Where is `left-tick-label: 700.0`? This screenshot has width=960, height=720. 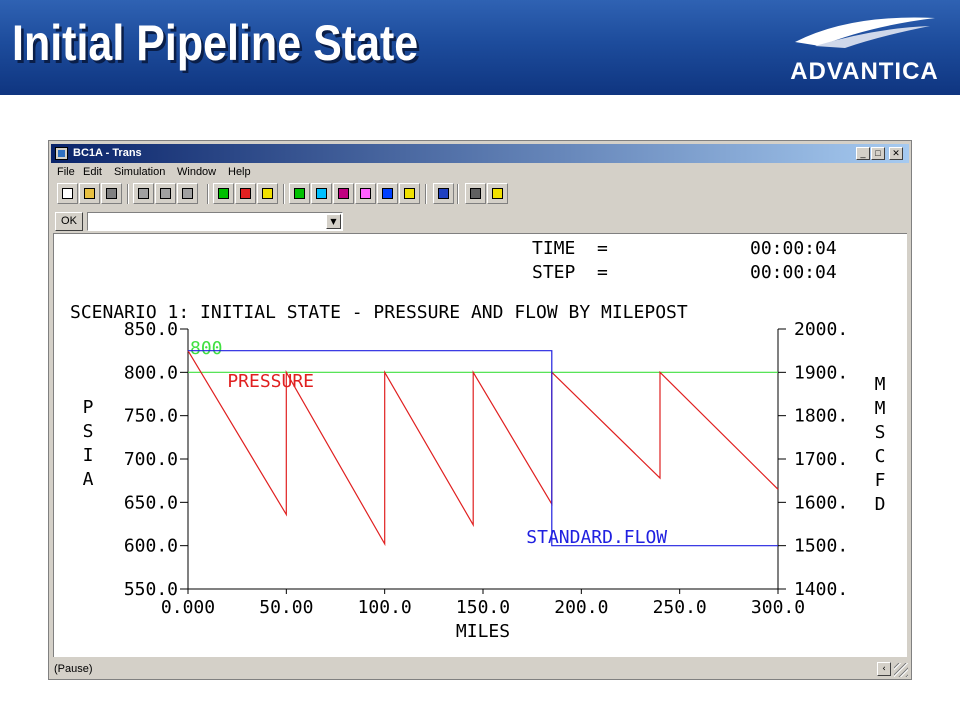 left-tick-label: 700.0 is located at coordinates (151, 459).